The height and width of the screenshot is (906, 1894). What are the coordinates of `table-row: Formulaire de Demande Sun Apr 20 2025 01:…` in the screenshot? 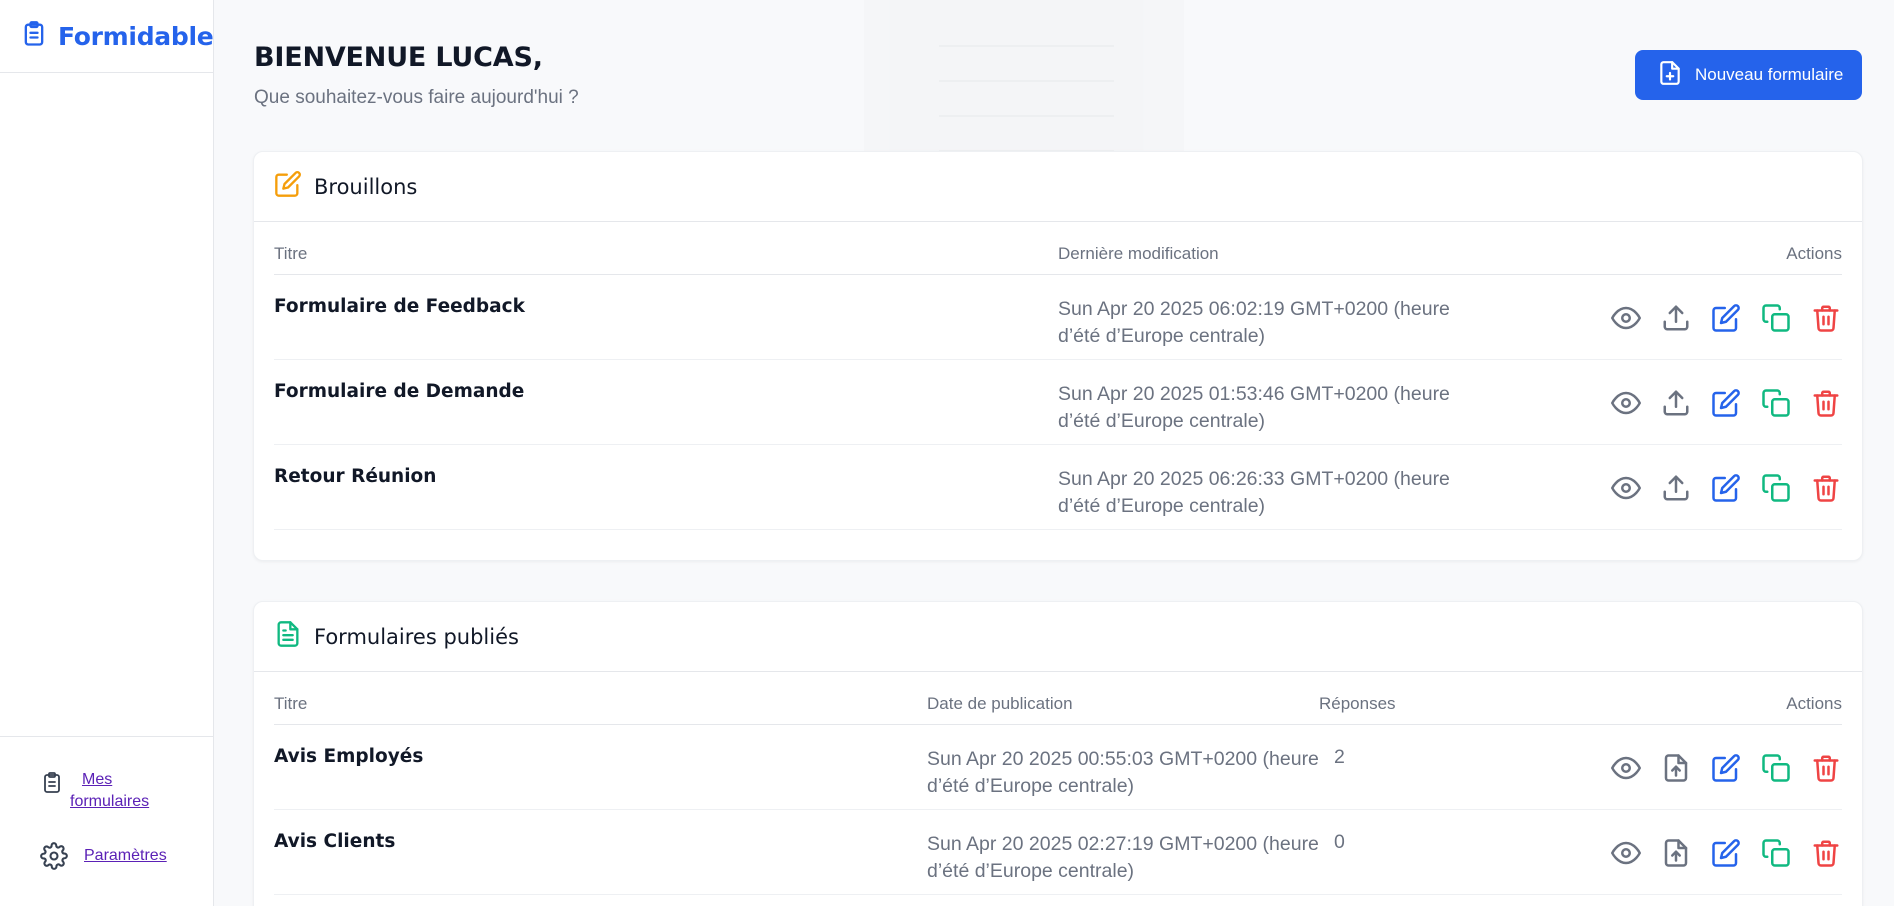 It's located at (1058, 402).